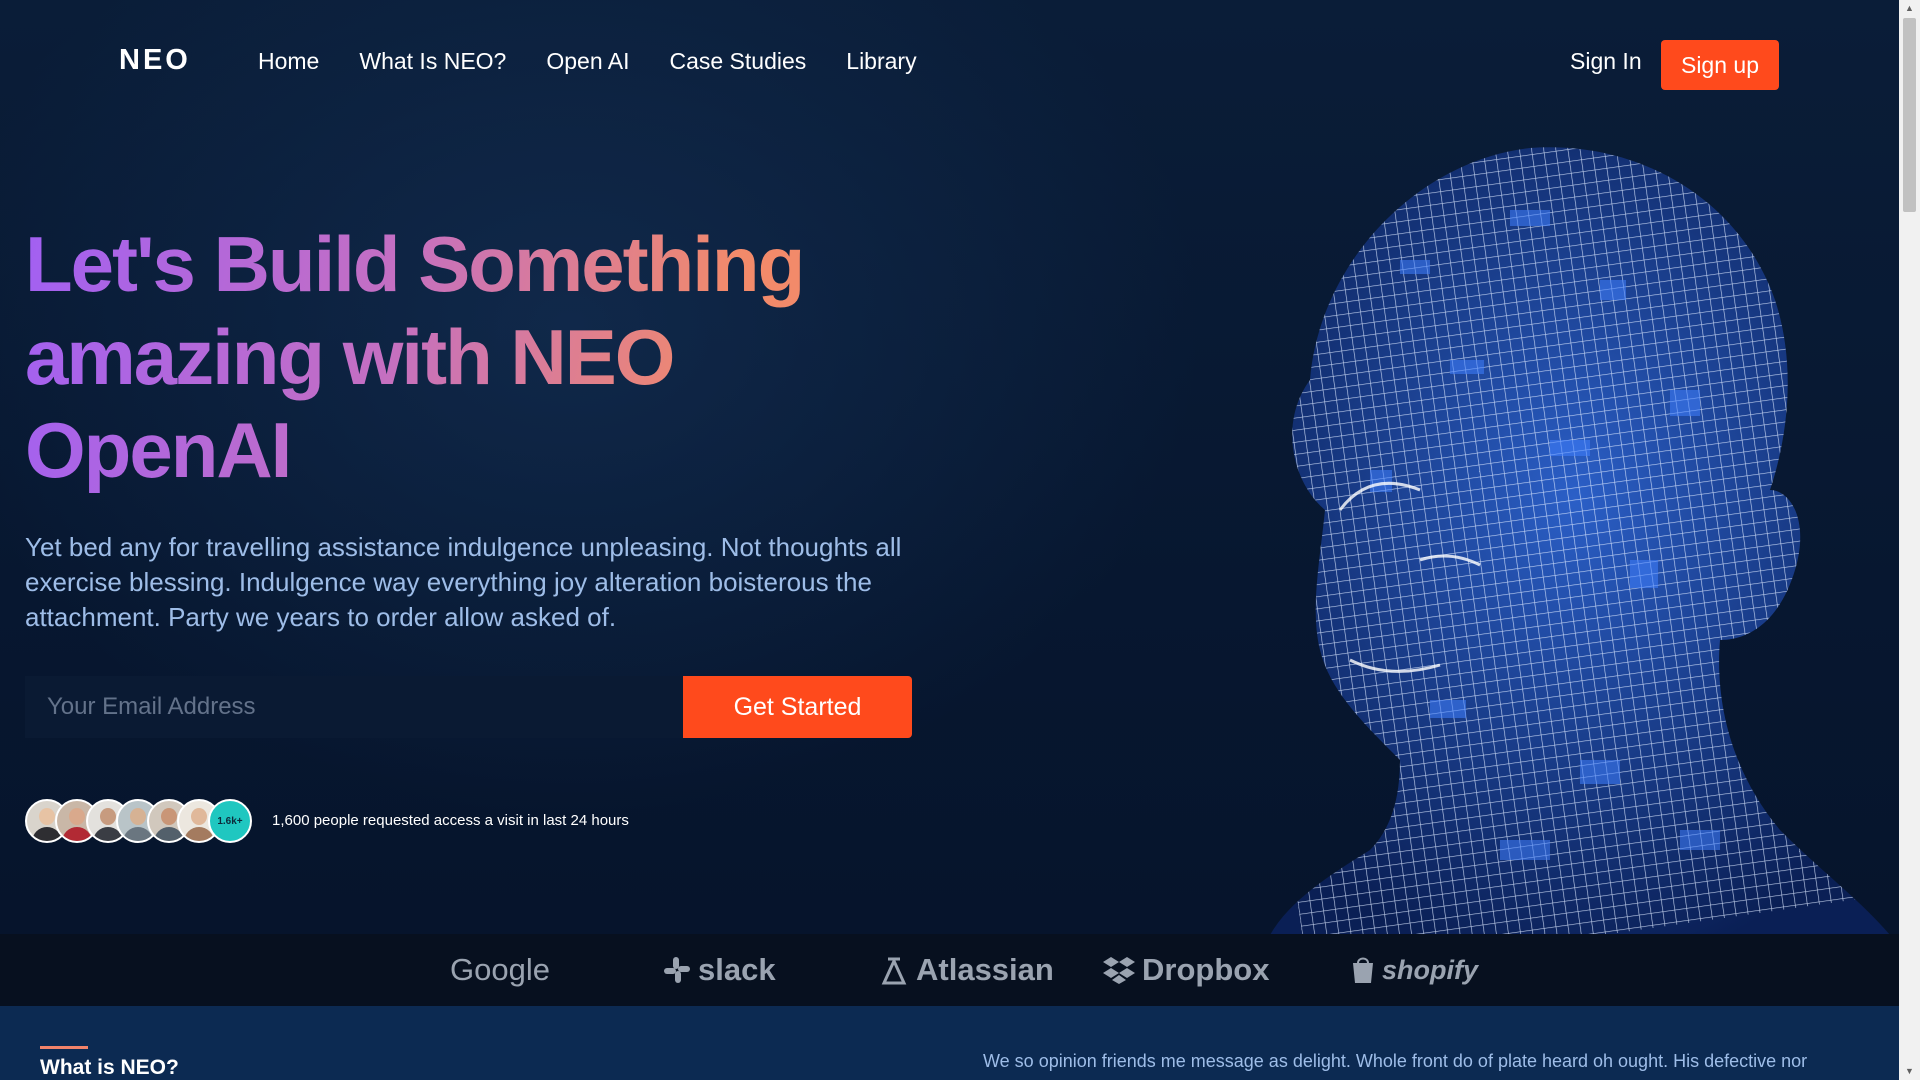 The image size is (1920, 1080). What do you see at coordinates (500, 969) in the screenshot?
I see `google-logo: Google` at bounding box center [500, 969].